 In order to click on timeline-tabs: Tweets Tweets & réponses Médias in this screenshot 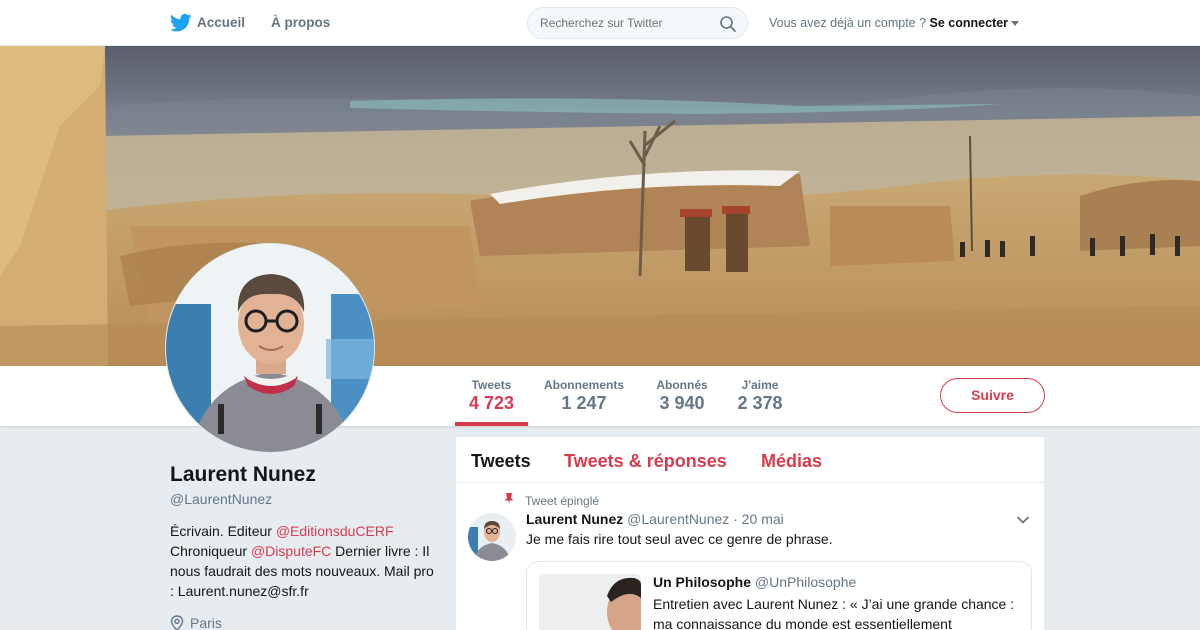, I will do `click(750, 460)`.